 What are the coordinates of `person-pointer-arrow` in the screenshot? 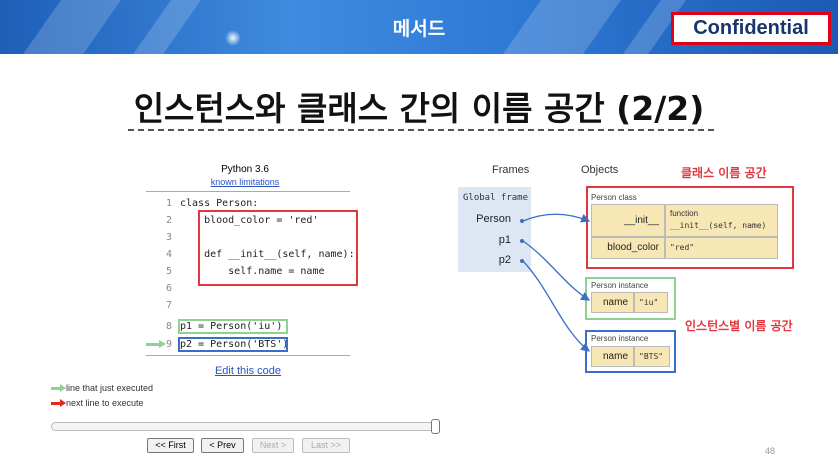 It's located at (556, 218).